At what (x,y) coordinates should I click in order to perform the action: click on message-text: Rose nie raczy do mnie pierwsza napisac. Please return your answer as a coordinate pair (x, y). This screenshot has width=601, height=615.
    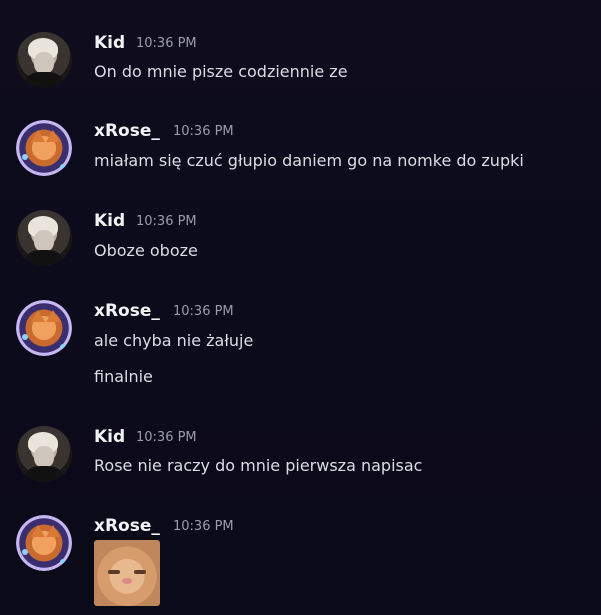
    Looking at the image, I should click on (258, 465).